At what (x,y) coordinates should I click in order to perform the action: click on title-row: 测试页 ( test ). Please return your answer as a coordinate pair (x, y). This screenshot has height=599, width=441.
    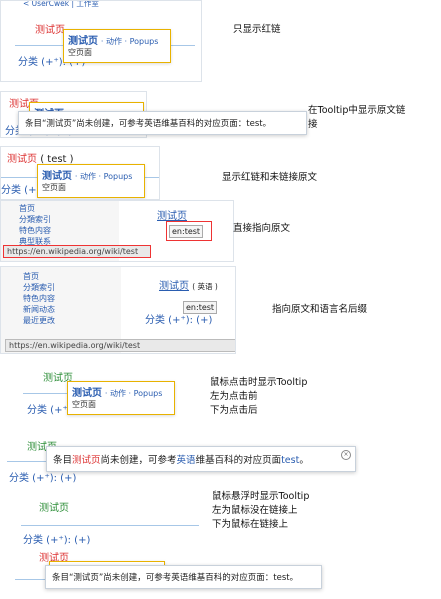
    Looking at the image, I should click on (40, 157).